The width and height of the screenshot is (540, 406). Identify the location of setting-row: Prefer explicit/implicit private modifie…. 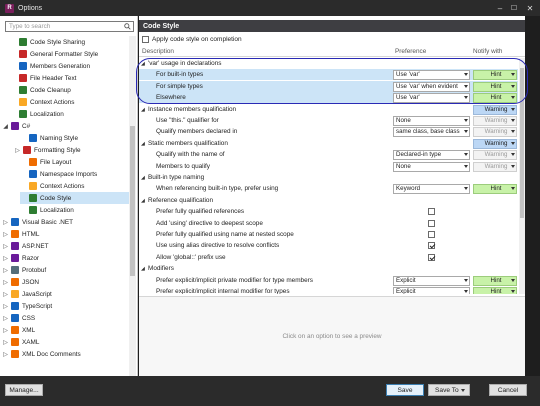
(328, 280).